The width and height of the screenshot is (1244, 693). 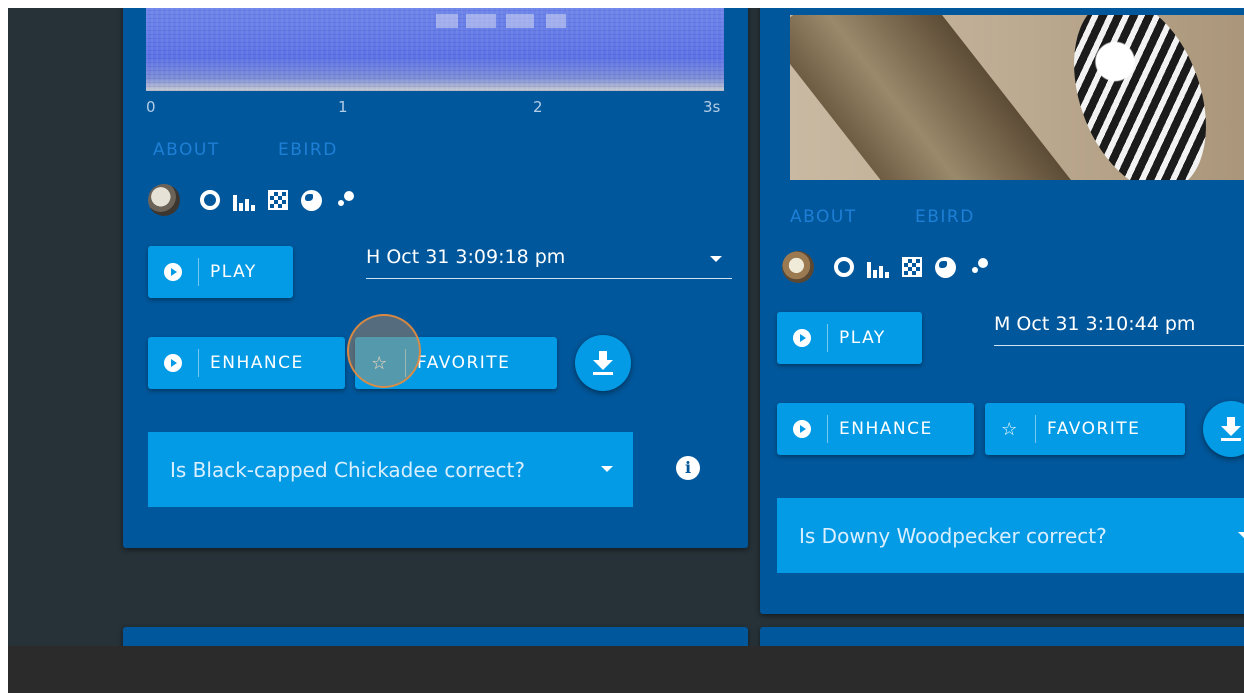 I want to click on confirm-species-select: Is Black-capped Chickadee correct?, so click(x=390, y=469).